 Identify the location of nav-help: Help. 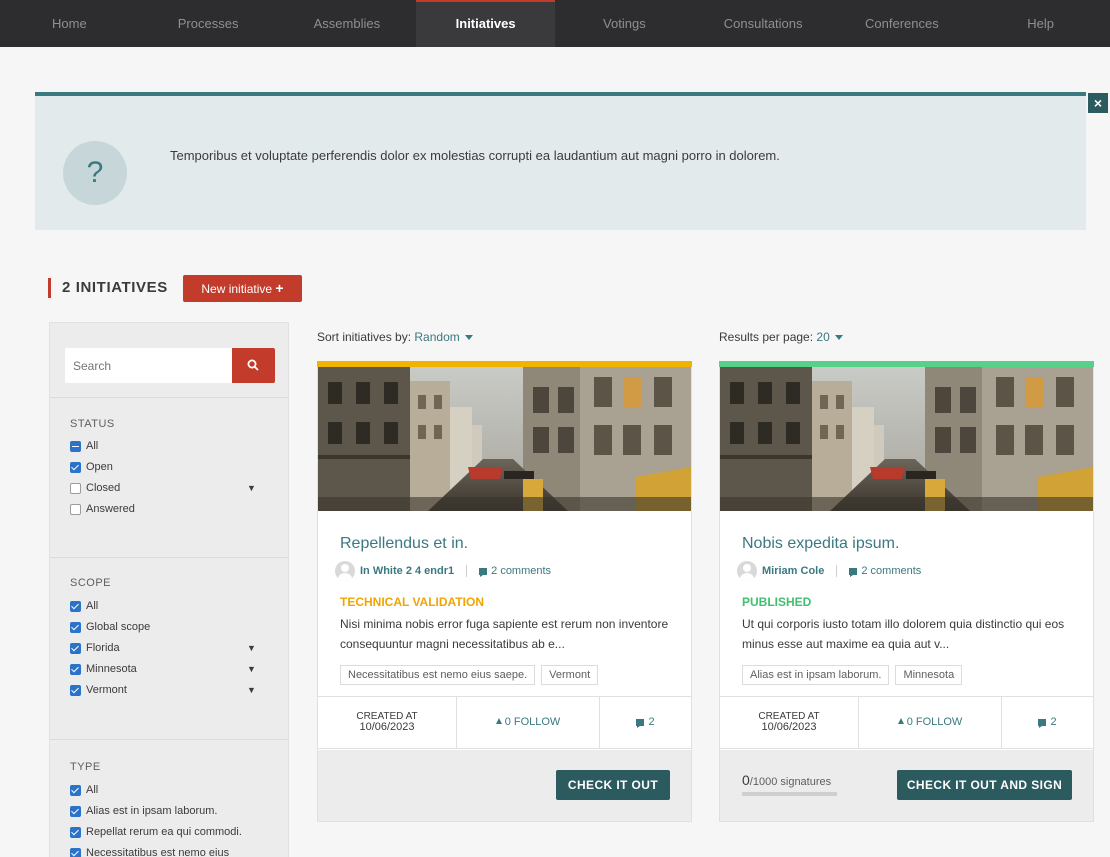
(1040, 23).